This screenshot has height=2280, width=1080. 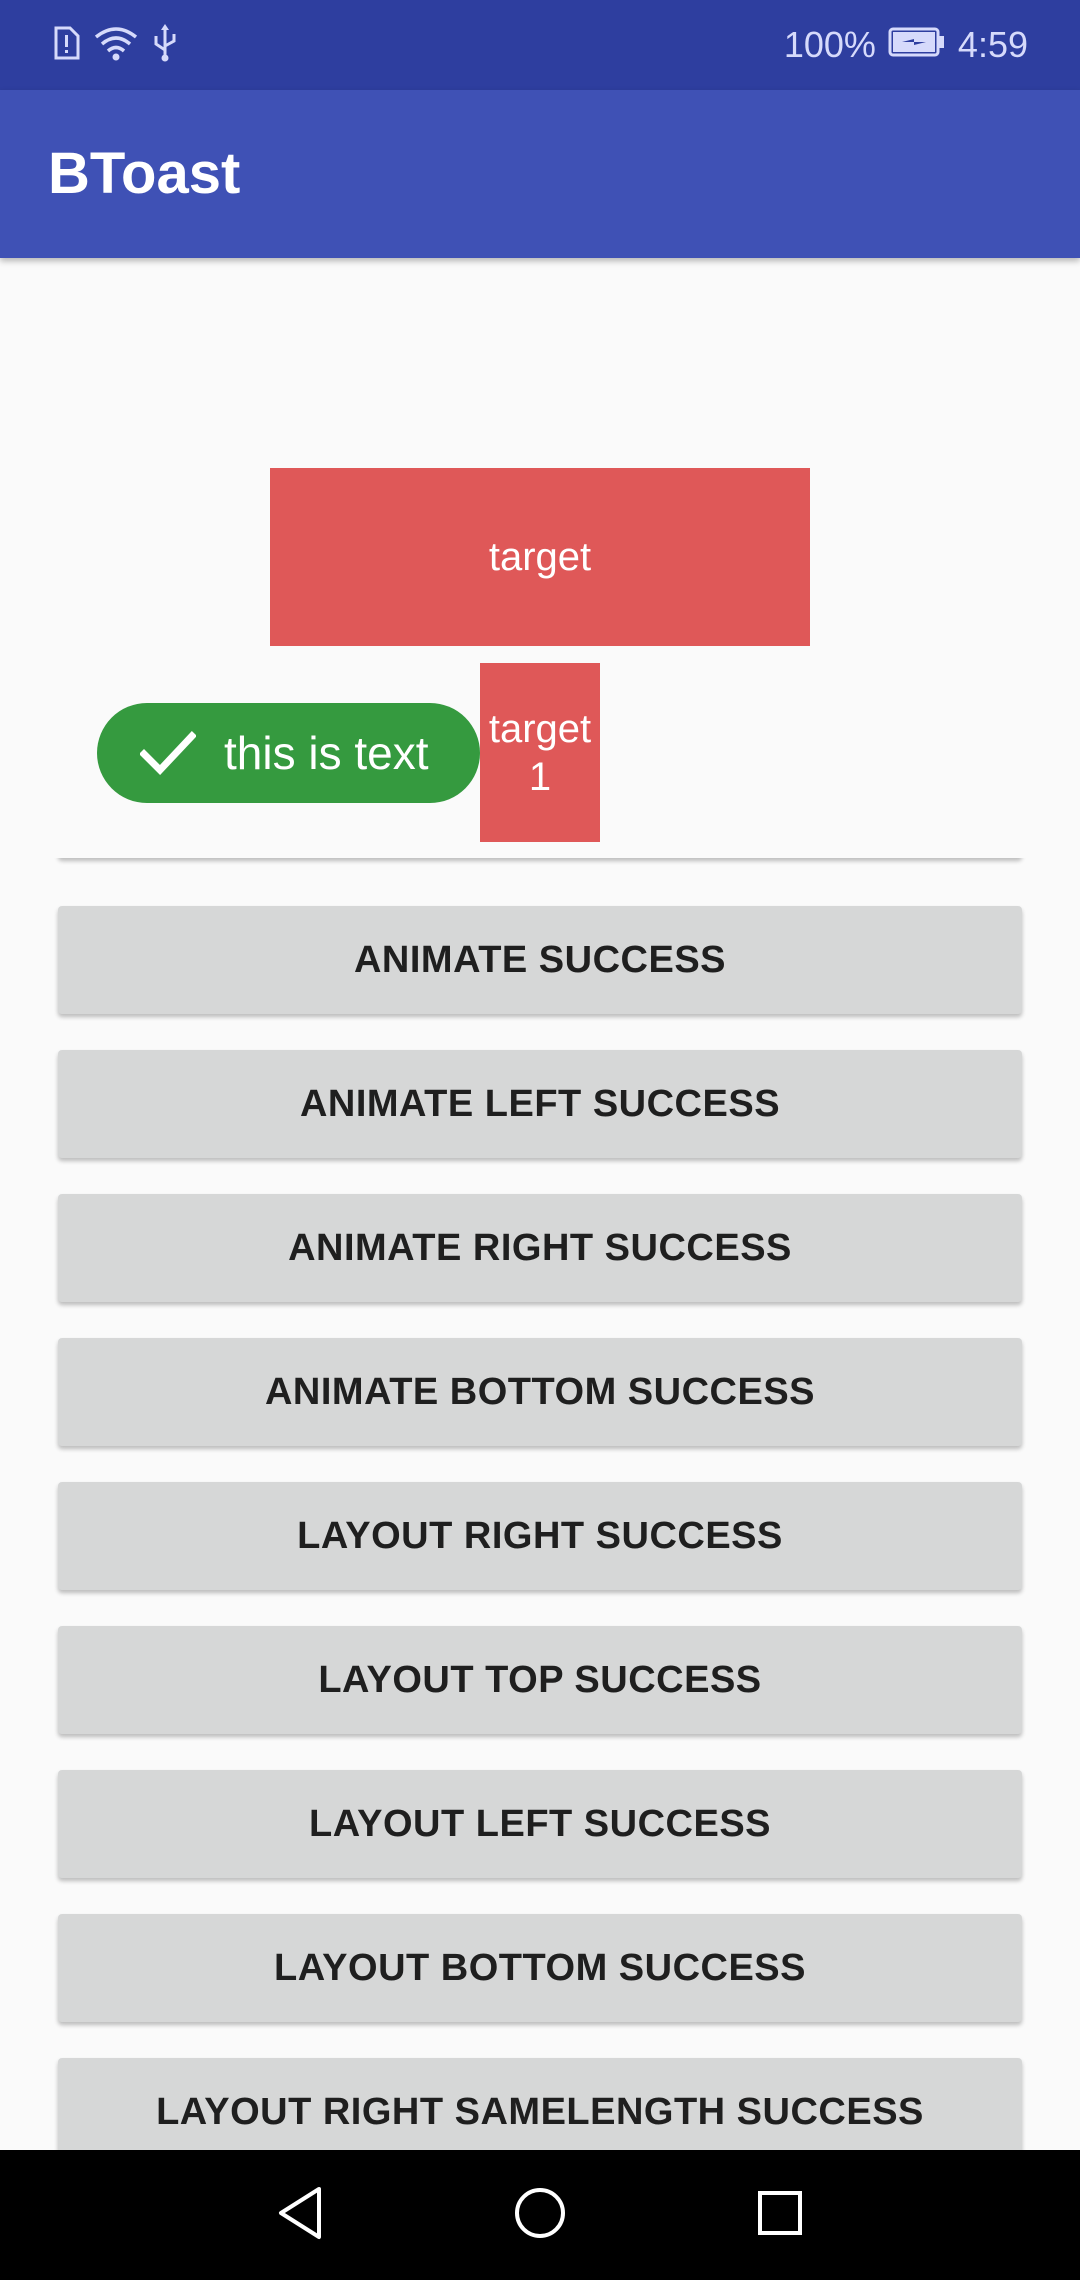 I want to click on success-toast: this is text, so click(x=288, y=753).